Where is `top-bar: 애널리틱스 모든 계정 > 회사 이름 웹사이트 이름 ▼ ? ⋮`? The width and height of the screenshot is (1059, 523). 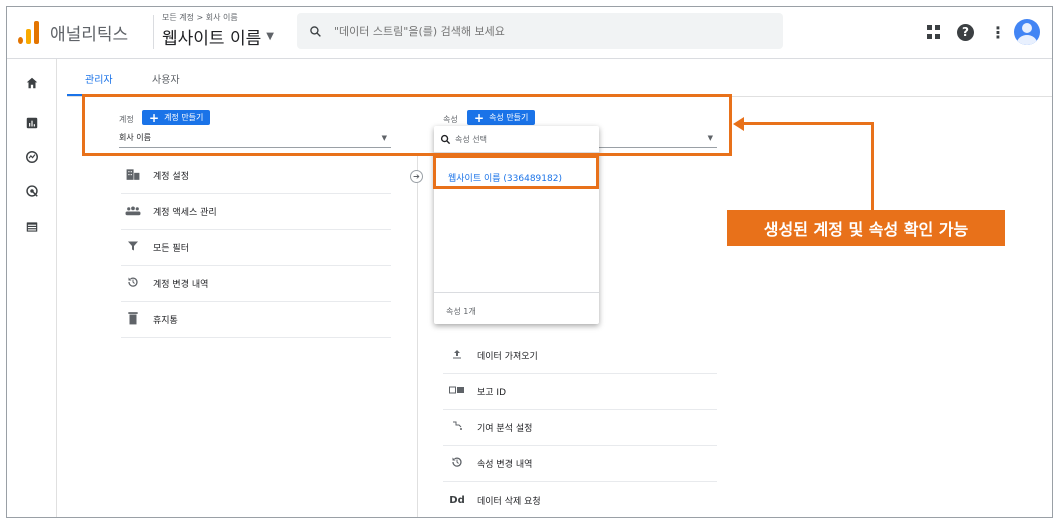
top-bar: 애널리틱스 모든 계정 > 회사 이름 웹사이트 이름 ▼ ? ⋮ is located at coordinates (529, 33).